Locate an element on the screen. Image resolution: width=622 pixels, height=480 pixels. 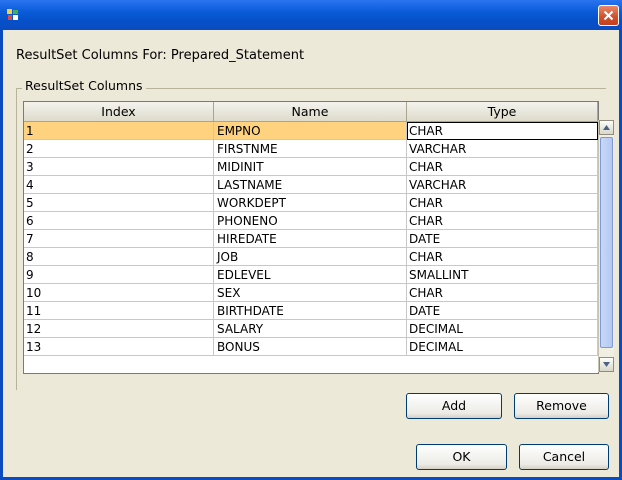
table-row: 1 EMPNO CHAR is located at coordinates (311, 131).